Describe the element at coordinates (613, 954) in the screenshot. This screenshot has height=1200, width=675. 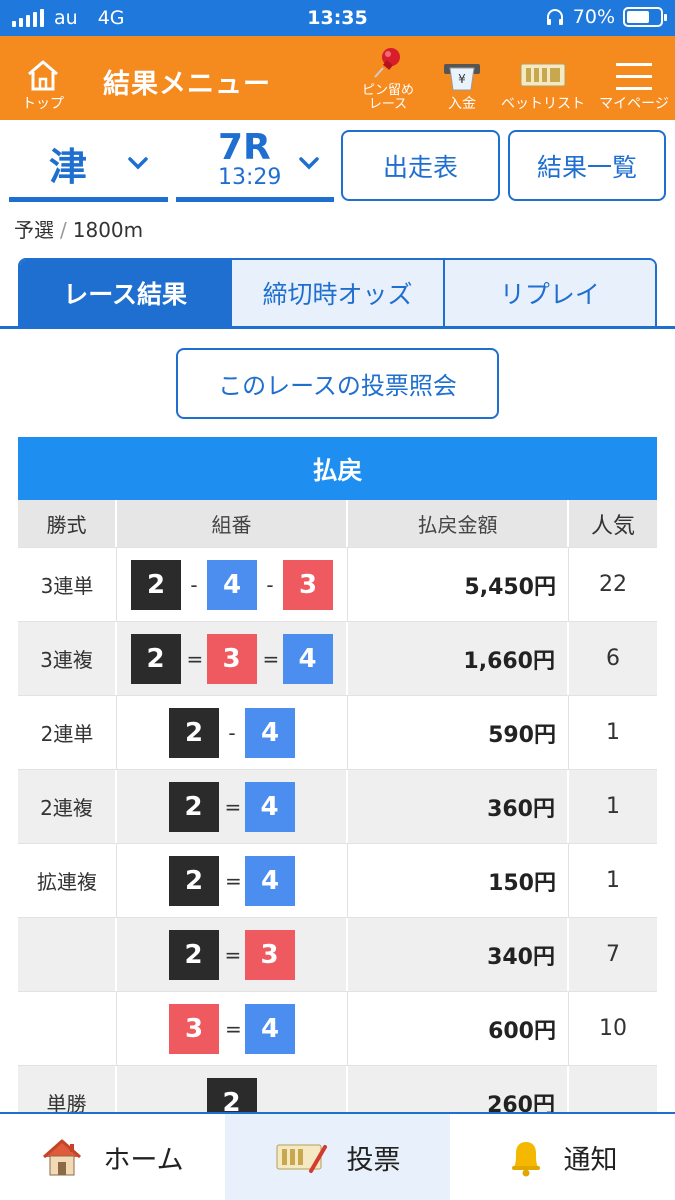
I see `popularity: 7` at that location.